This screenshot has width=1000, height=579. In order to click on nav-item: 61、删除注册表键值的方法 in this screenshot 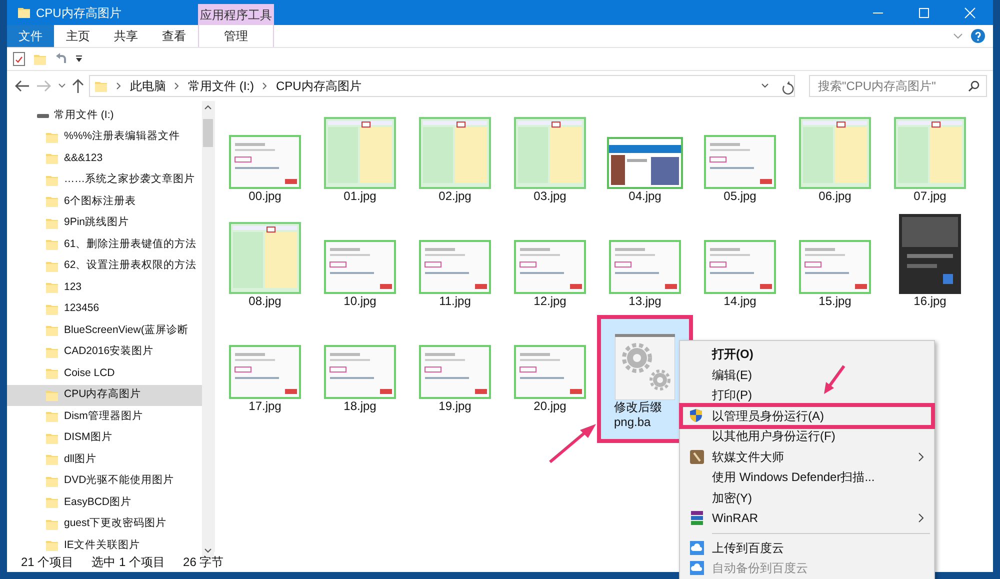, I will do `click(104, 245)`.